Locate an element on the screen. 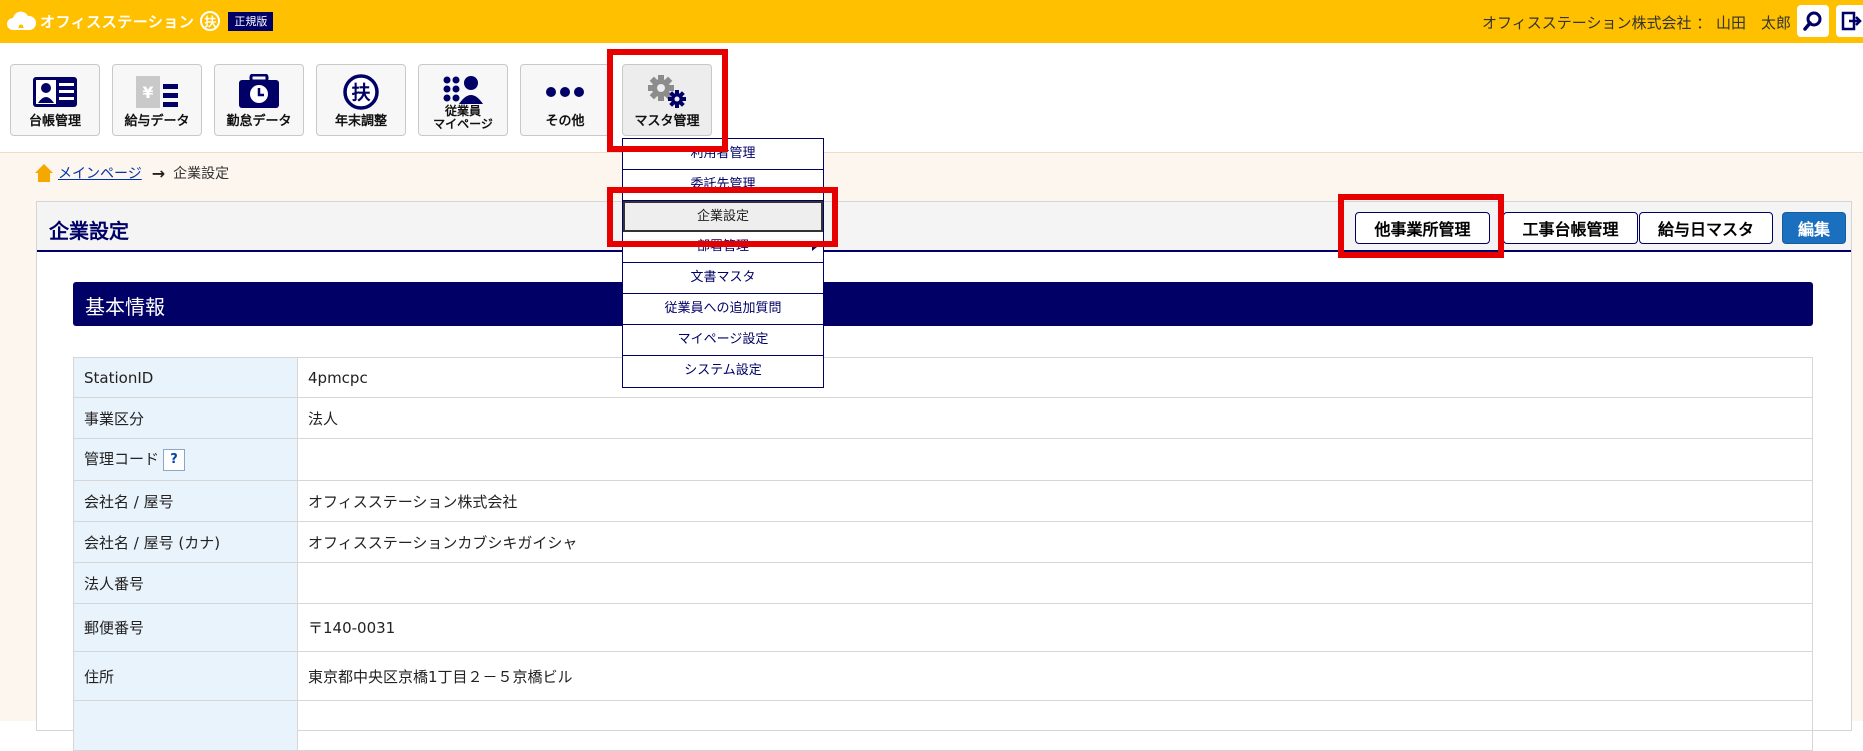 This screenshot has height=751, width=1863. nav-year-end-label: 年末調整 is located at coordinates (360, 121).